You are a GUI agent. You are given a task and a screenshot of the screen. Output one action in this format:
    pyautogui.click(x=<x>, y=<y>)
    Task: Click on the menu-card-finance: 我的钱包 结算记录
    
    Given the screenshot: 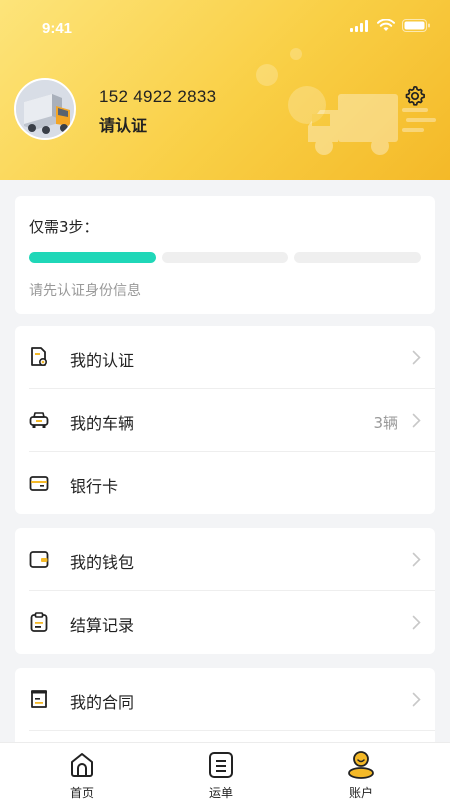 What is the action you would take?
    pyautogui.click(x=225, y=591)
    